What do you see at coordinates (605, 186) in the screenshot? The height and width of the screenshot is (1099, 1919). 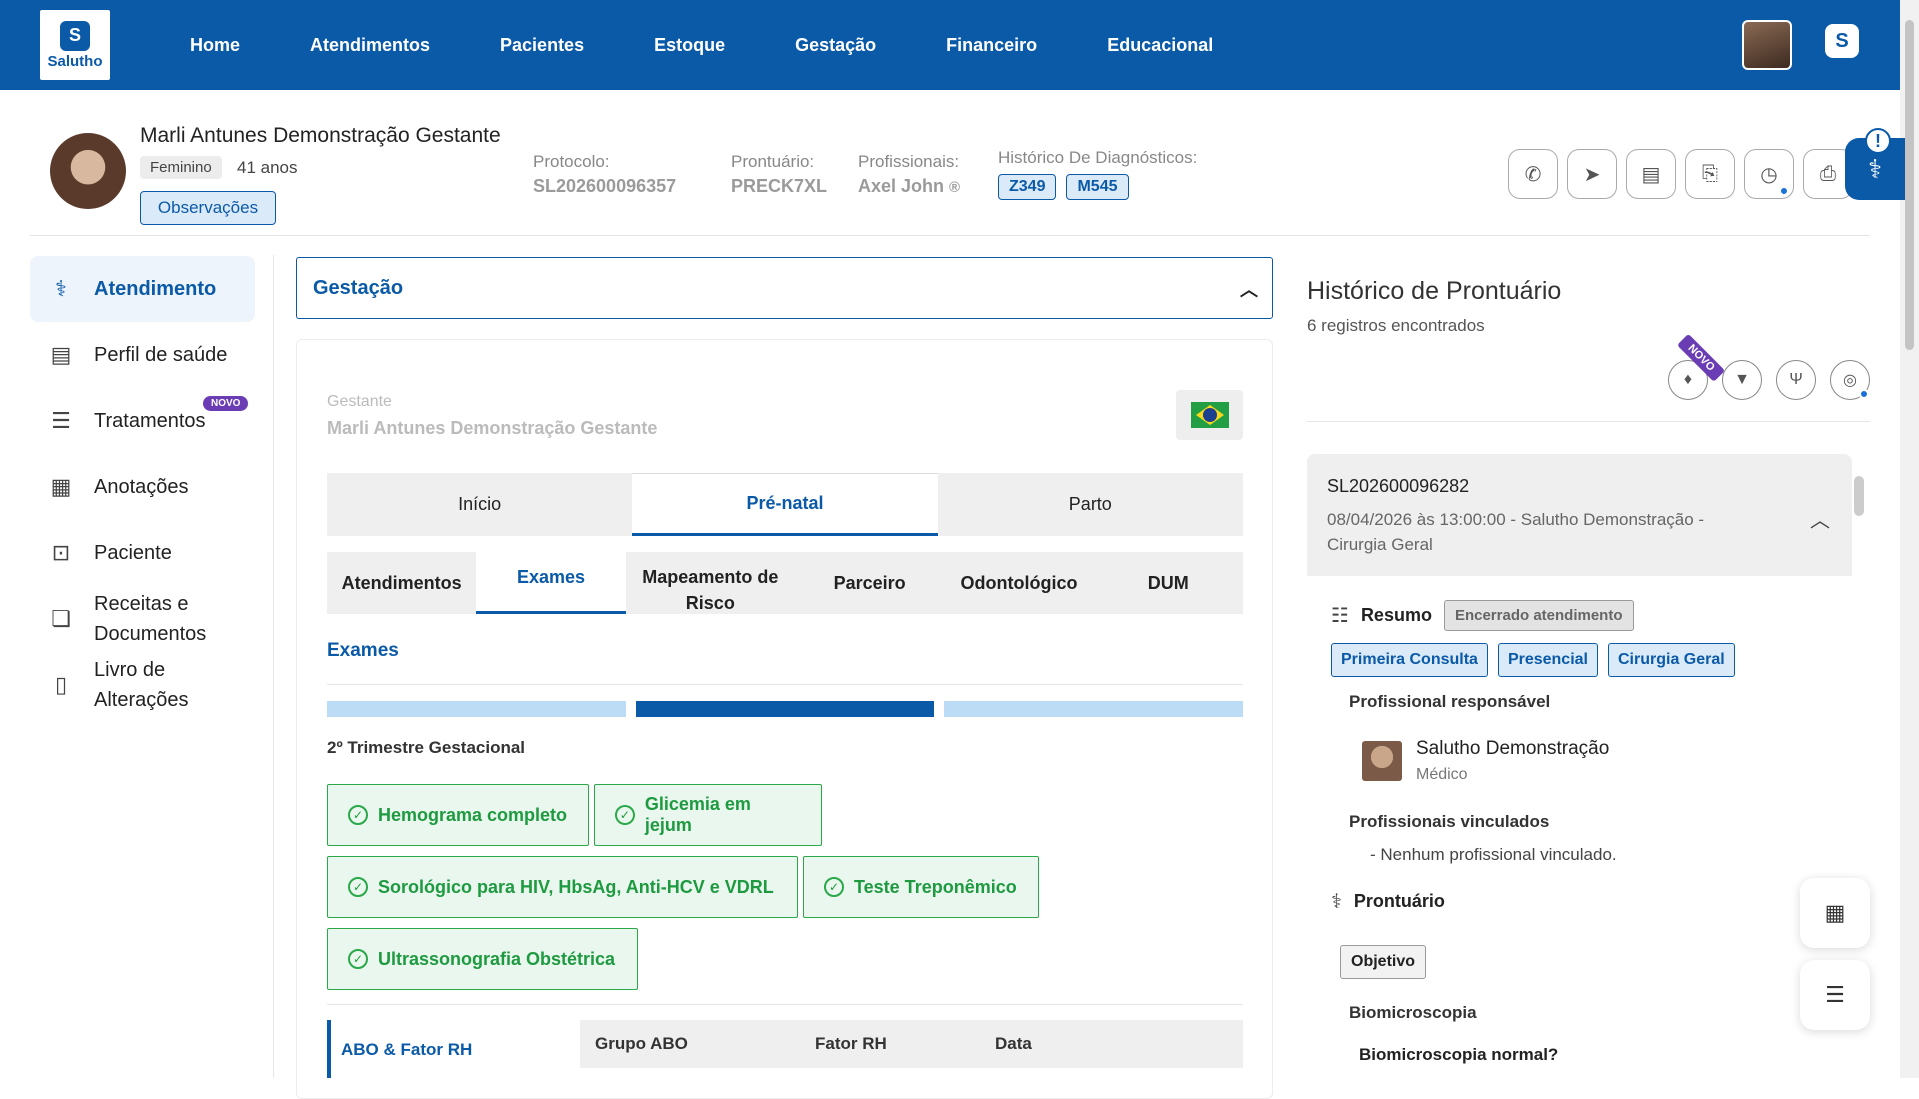 I see `protocol-value: SL202600096357` at bounding box center [605, 186].